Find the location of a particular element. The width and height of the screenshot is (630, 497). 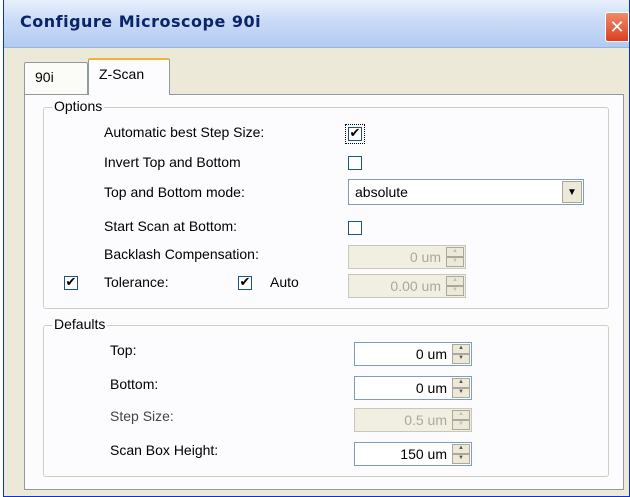

tolerance-spinner: 0.00 um ▲ ▼ is located at coordinates (407, 286).